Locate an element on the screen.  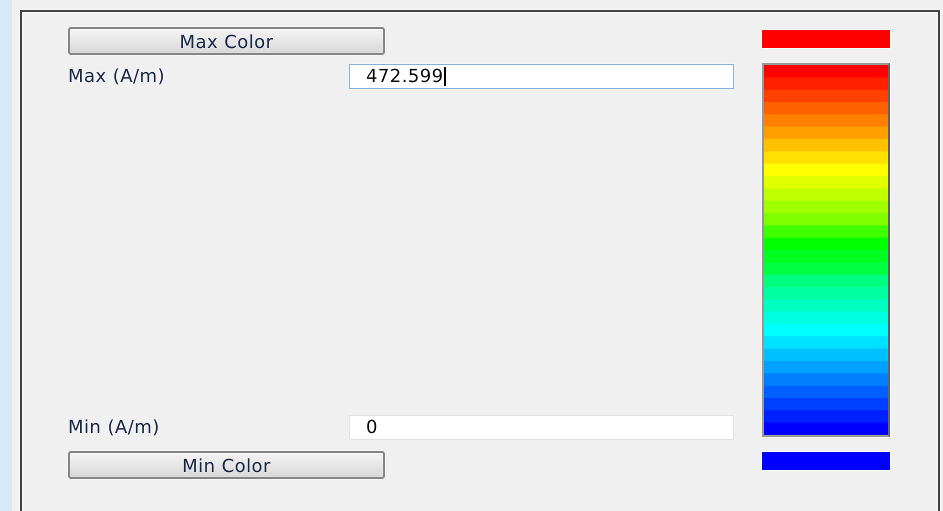
input-field: 0 is located at coordinates (541, 427).